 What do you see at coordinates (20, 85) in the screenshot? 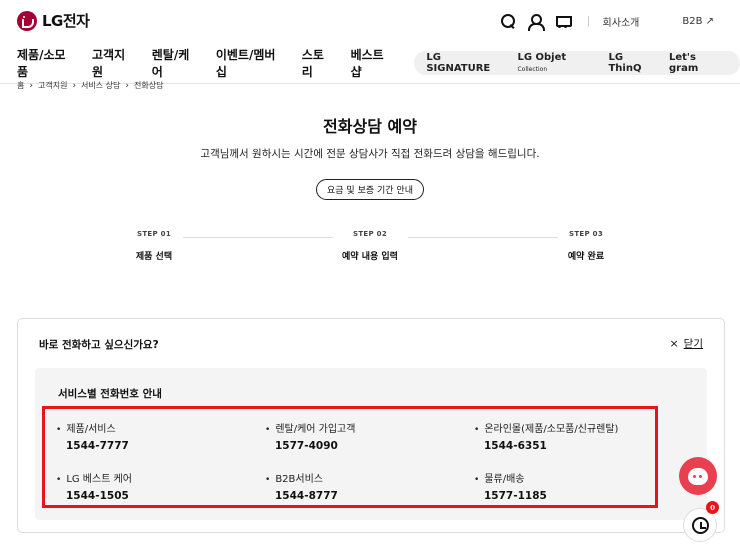
I see `breadcrumb-home: 홈` at bounding box center [20, 85].